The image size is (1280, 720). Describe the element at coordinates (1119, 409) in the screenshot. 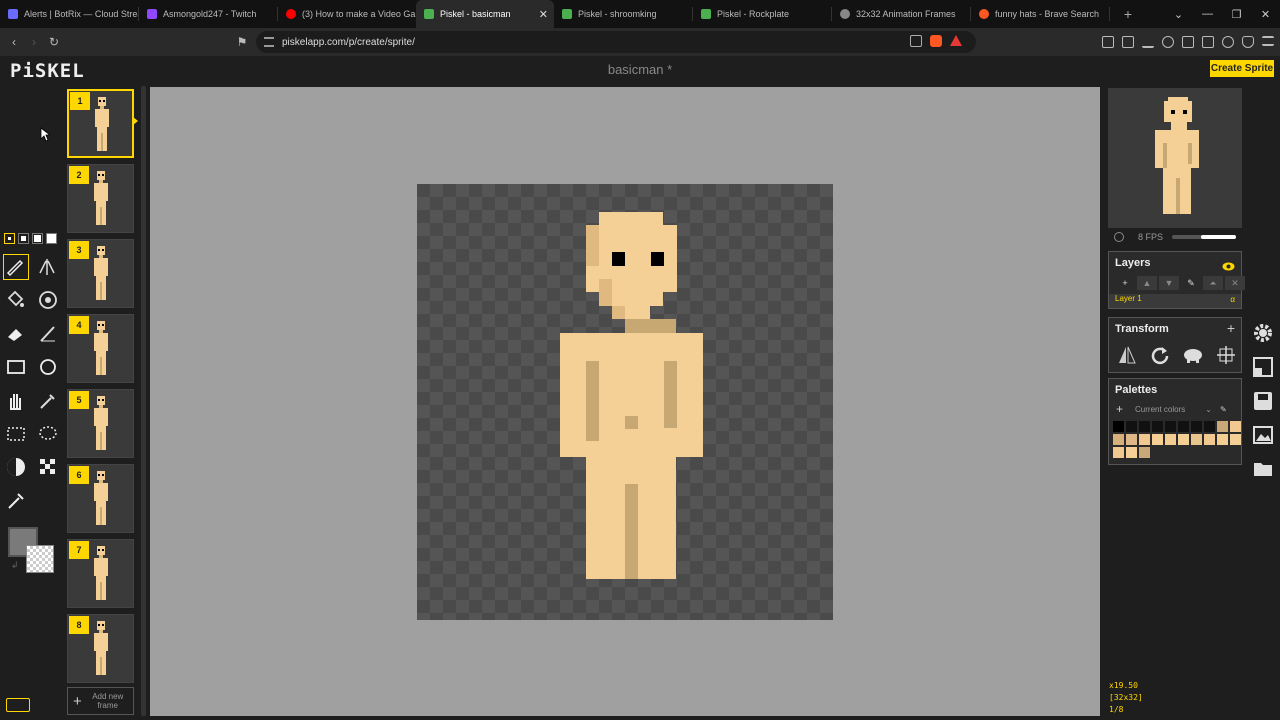

I see `add-palette-icon: +` at that location.